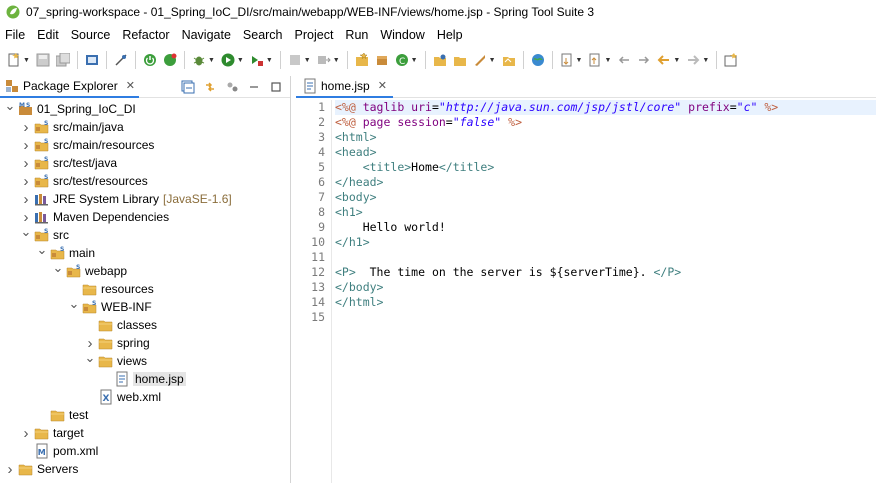  I want to click on tree-item-target: › target, so click(145, 433).